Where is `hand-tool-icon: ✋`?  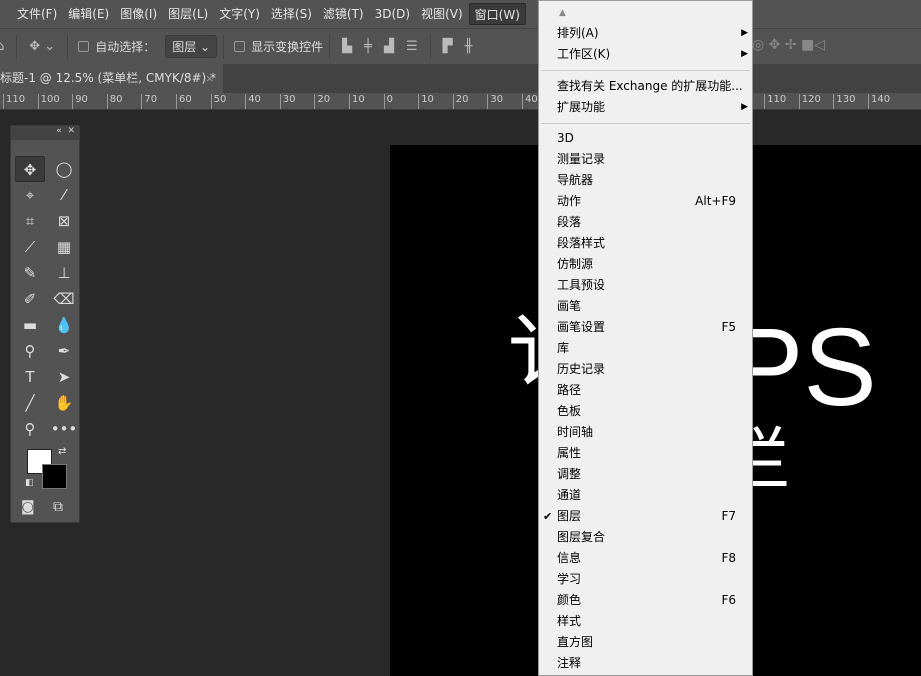 hand-tool-icon: ✋ is located at coordinates (64, 403).